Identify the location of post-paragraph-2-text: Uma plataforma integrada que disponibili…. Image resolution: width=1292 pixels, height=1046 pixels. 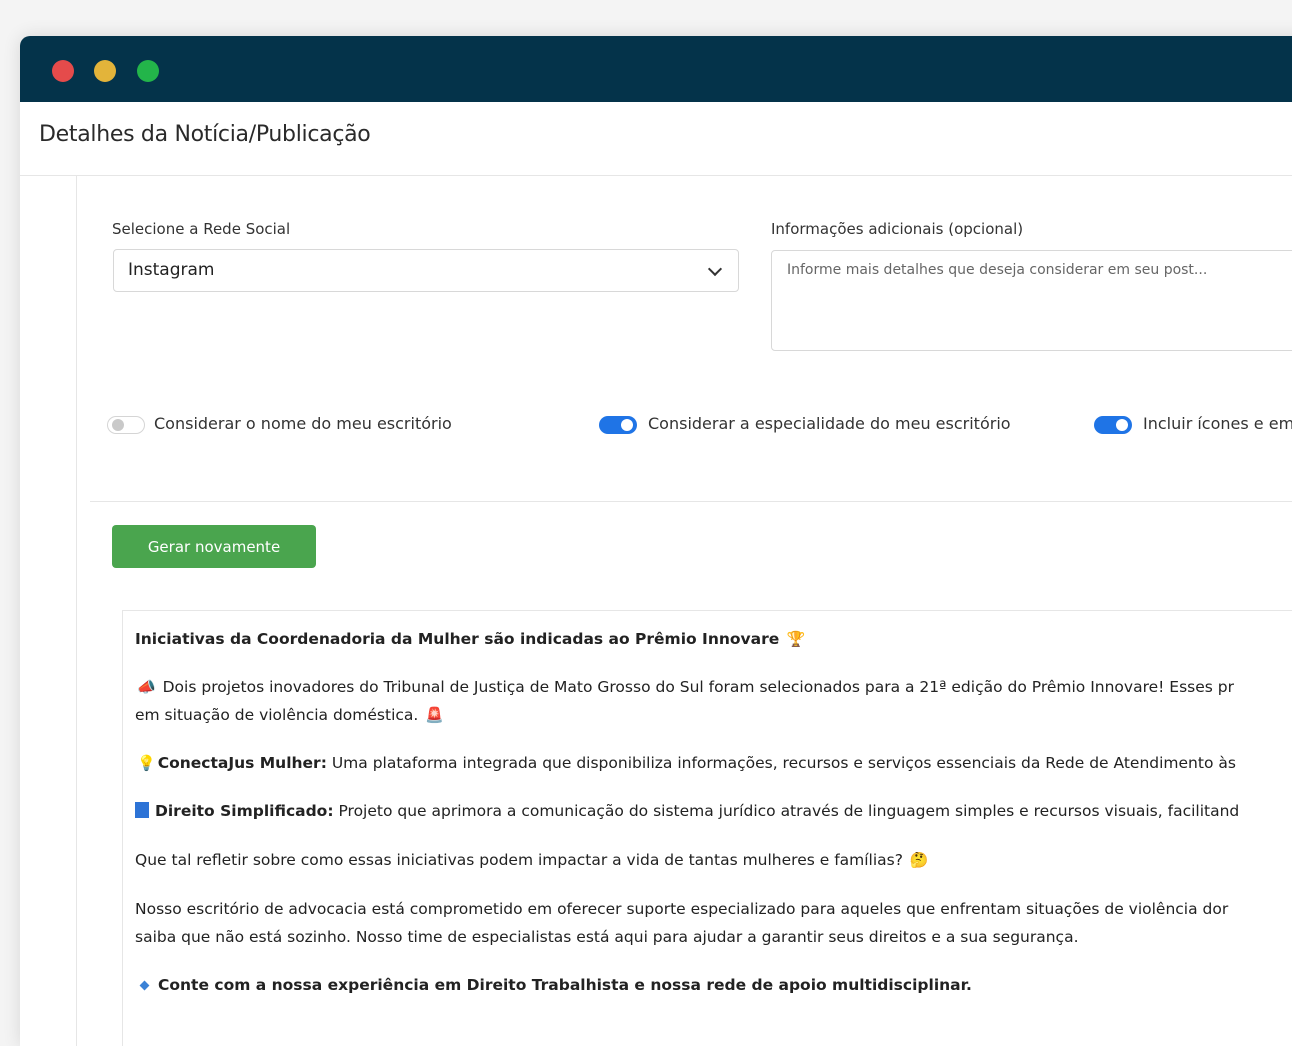
(781, 763).